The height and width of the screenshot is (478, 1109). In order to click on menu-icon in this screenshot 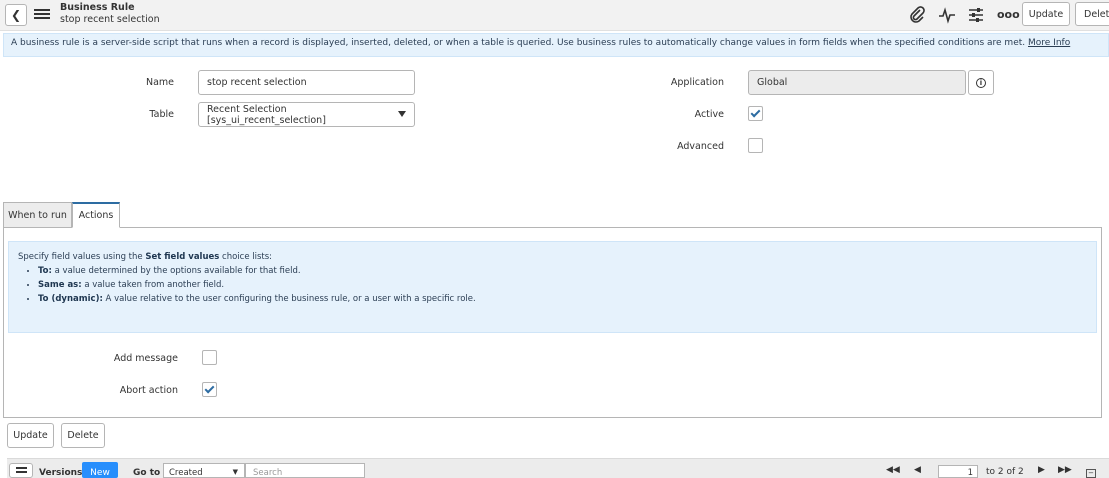, I will do `click(21, 470)`.